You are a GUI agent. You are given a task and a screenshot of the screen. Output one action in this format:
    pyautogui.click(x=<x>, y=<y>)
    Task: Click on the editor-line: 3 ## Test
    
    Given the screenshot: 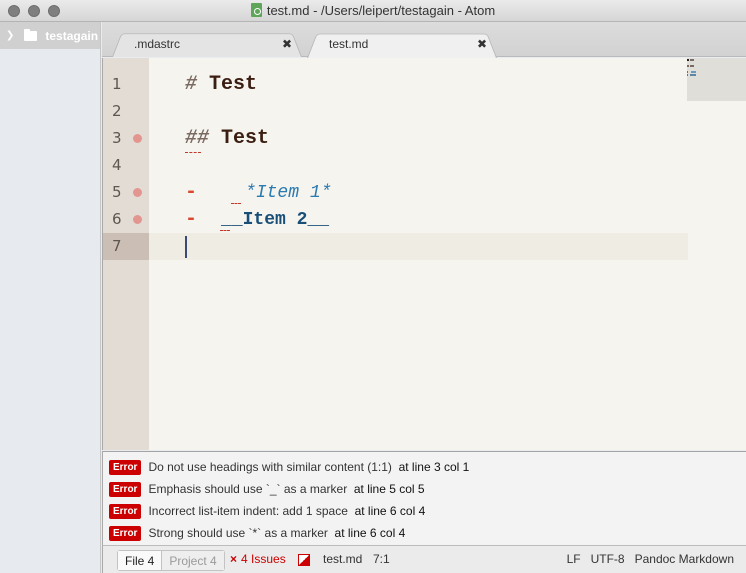 What is the action you would take?
    pyautogui.click(x=395, y=139)
    